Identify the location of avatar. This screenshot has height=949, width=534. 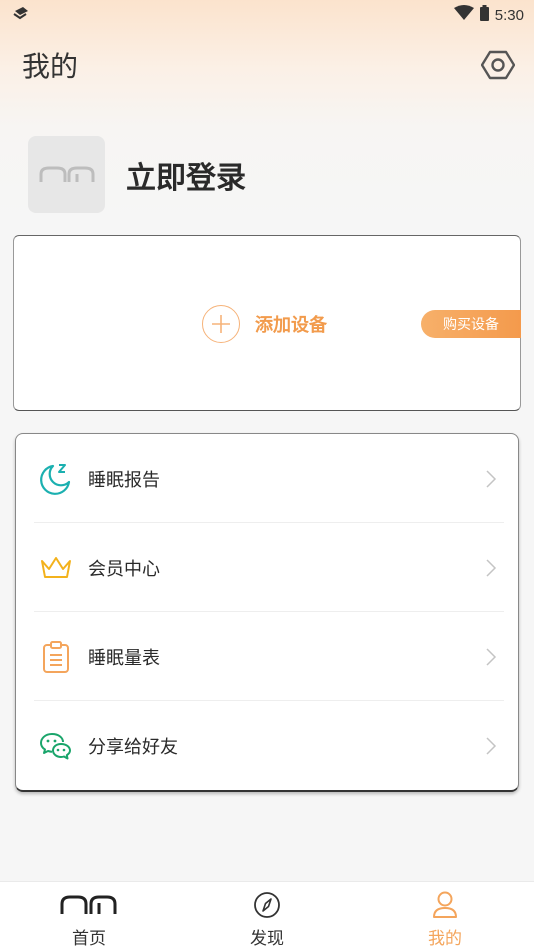
(66, 174).